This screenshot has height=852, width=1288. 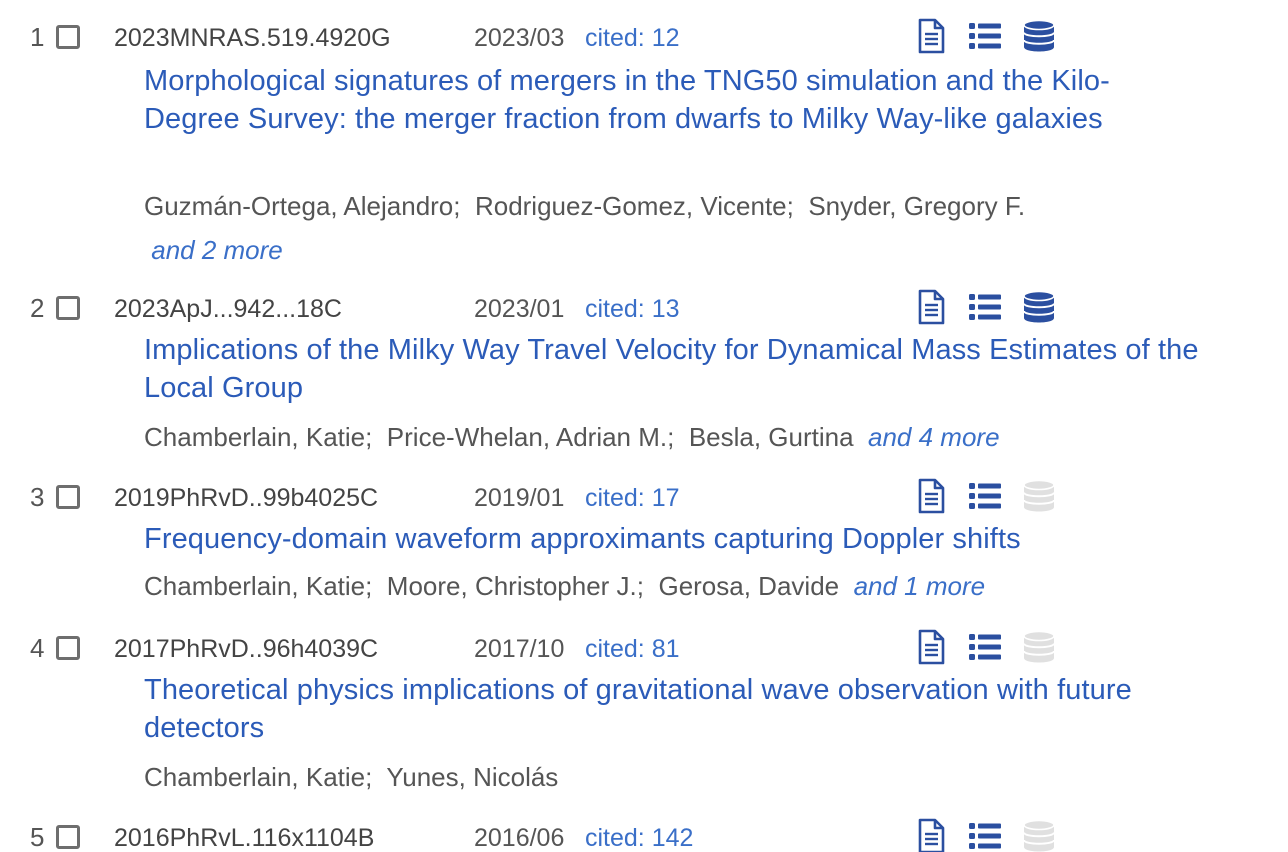 I want to click on author-name: Snyder, Gregory F., so click(x=916, y=206).